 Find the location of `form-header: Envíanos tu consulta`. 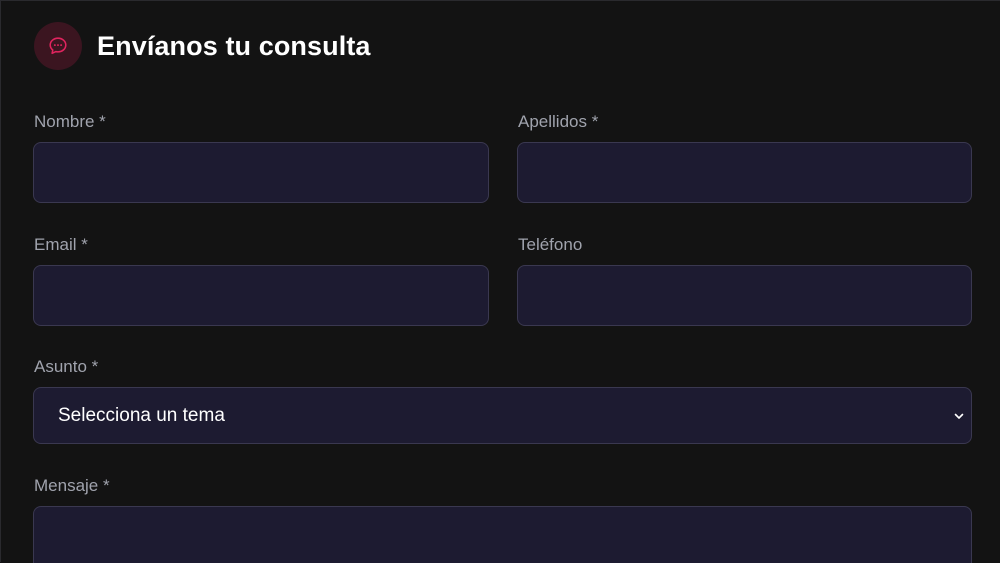

form-header: Envíanos tu consulta is located at coordinates (202, 46).